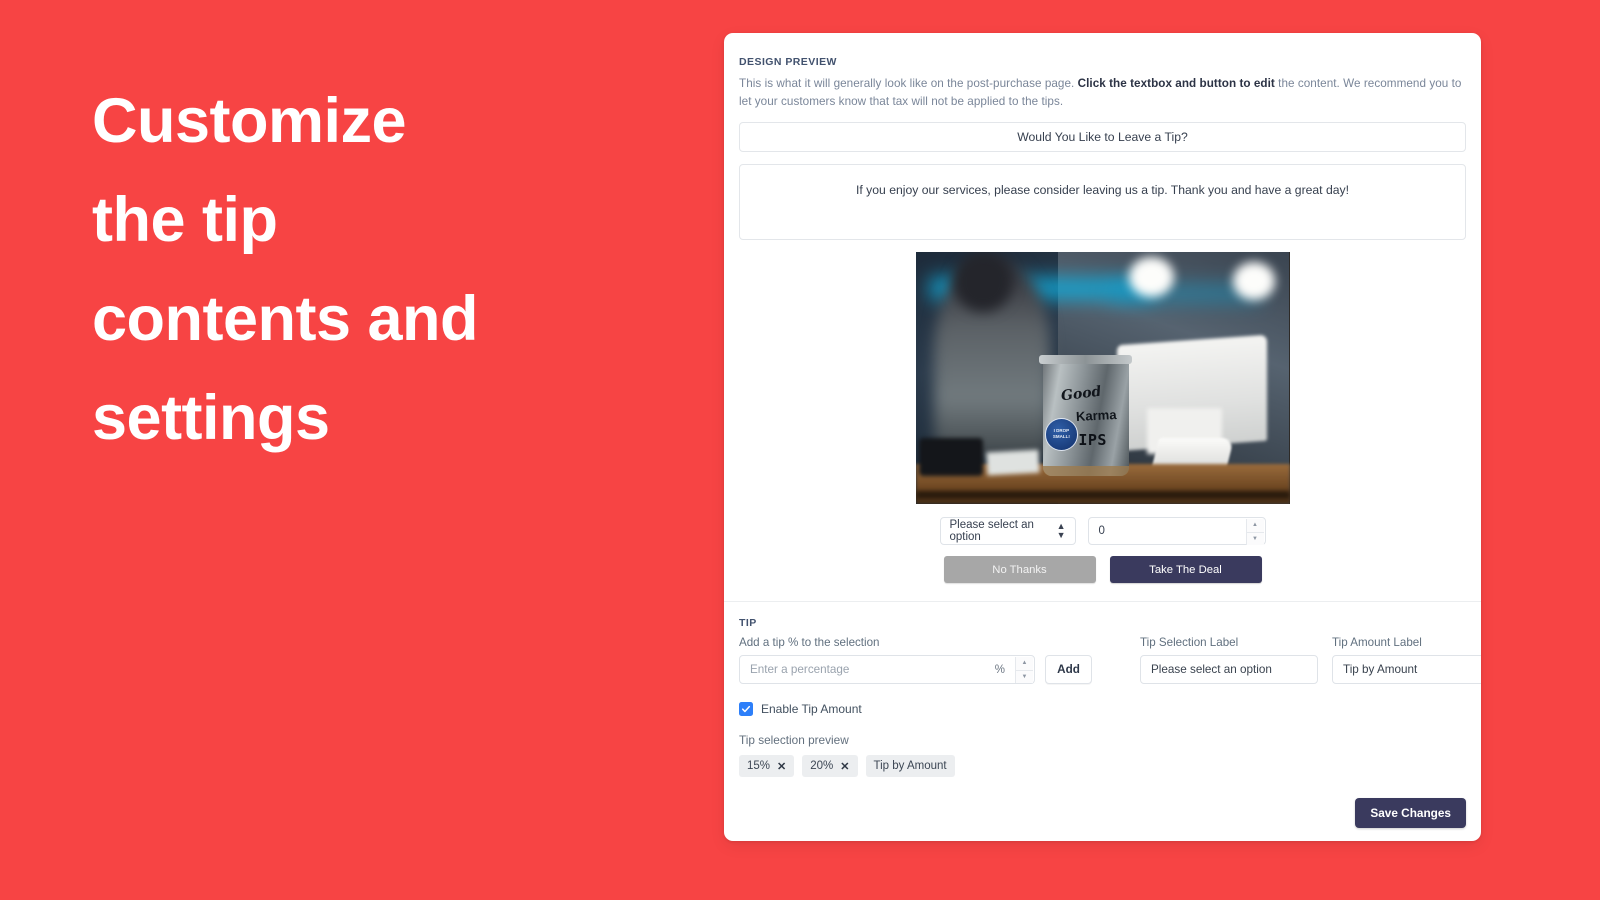 The height and width of the screenshot is (900, 1600). Describe the element at coordinates (1019, 569) in the screenshot. I see `no-thanks-button: No Thanks` at that location.